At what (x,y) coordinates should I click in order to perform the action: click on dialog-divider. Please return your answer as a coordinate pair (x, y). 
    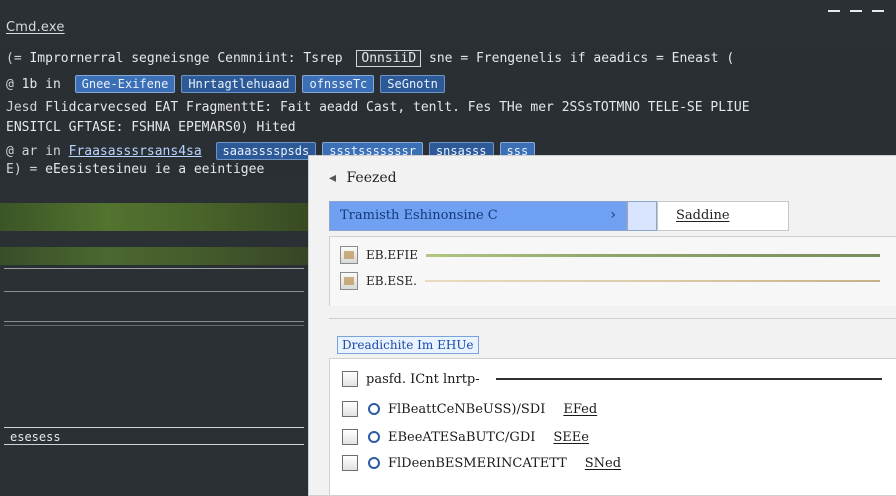
    Looking at the image, I should click on (612, 318).